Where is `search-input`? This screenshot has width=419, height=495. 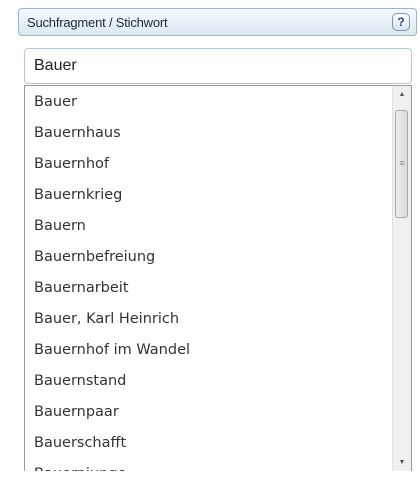
search-input is located at coordinates (218, 66).